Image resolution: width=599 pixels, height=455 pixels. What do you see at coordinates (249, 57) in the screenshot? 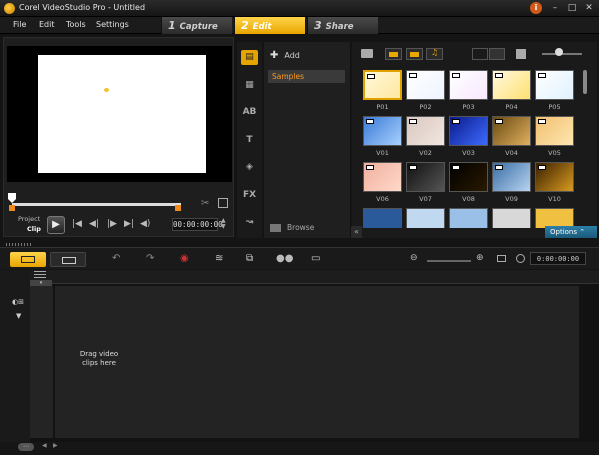
I see `media-icon: ▤` at bounding box center [249, 57].